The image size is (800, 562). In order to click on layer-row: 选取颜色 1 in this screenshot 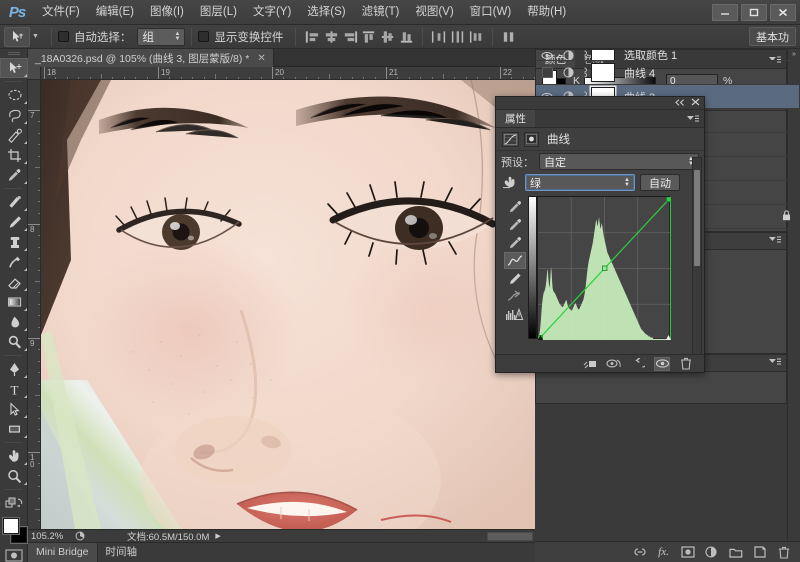, I will do `click(667, 55)`.